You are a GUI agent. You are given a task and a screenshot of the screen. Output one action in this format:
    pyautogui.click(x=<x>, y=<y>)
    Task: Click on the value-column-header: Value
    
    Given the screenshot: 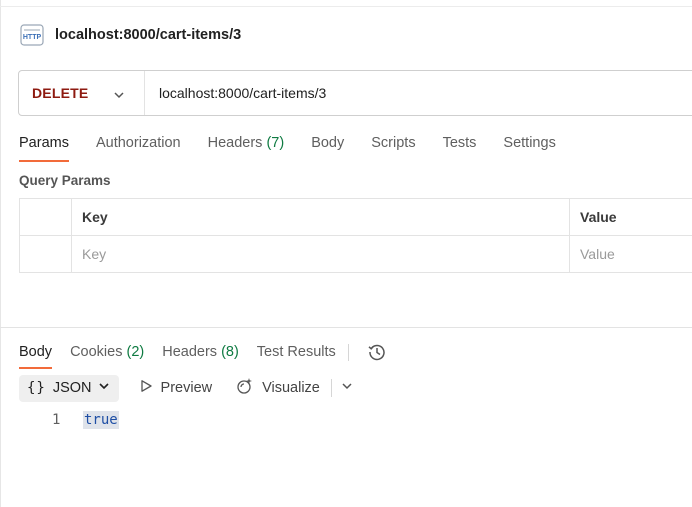 What is the action you would take?
    pyautogui.click(x=598, y=217)
    